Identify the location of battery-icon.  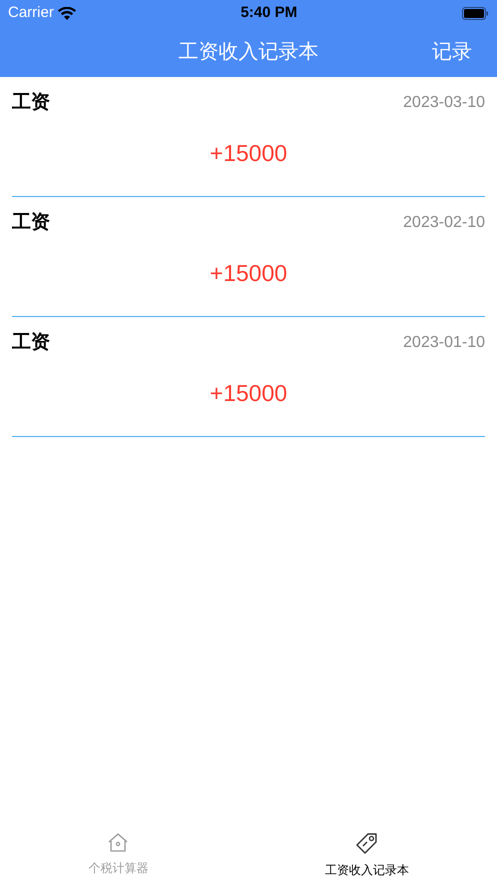
(475, 13).